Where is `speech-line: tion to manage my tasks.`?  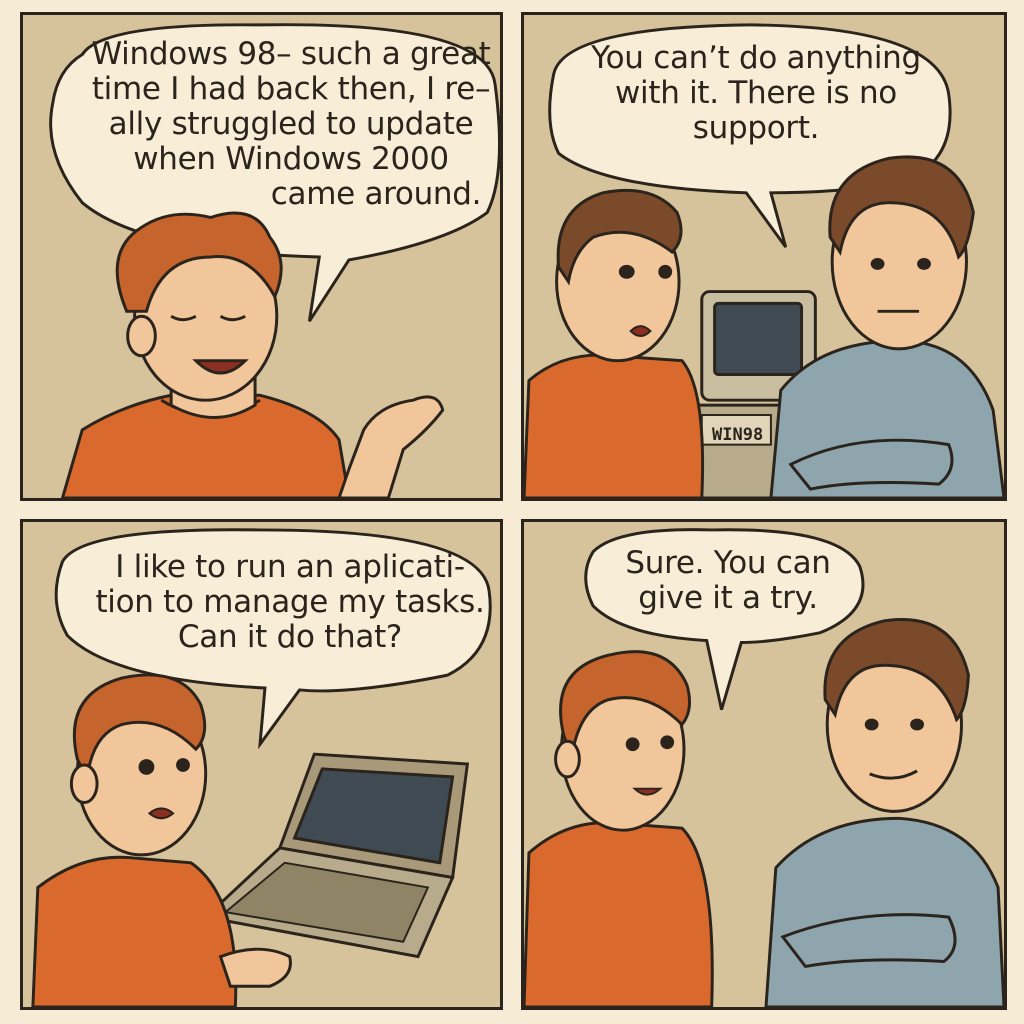
speech-line: tion to manage my tasks. is located at coordinates (290, 602).